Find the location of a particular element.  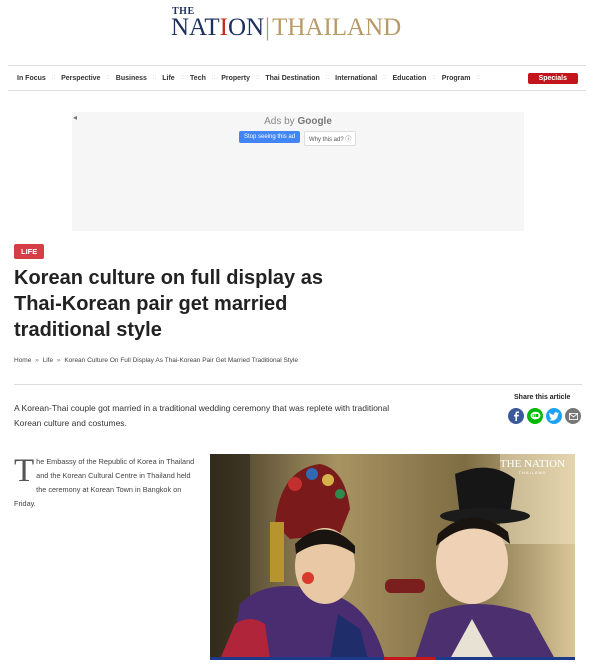

nav-item-life: Life is located at coordinates (168, 78).